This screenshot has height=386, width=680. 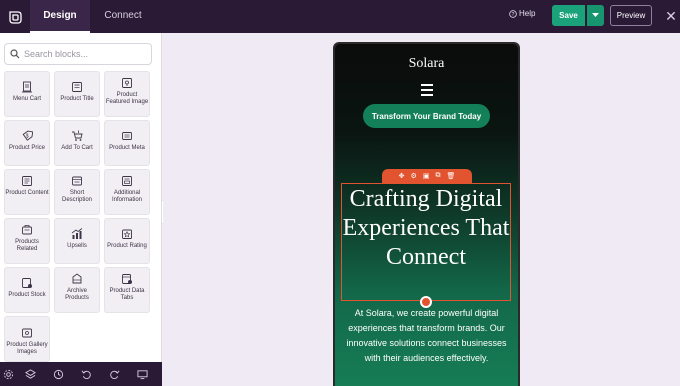 What do you see at coordinates (340, 16) in the screenshot?
I see `top-bar: Design Connect ? Help Save Preview ✕` at bounding box center [340, 16].